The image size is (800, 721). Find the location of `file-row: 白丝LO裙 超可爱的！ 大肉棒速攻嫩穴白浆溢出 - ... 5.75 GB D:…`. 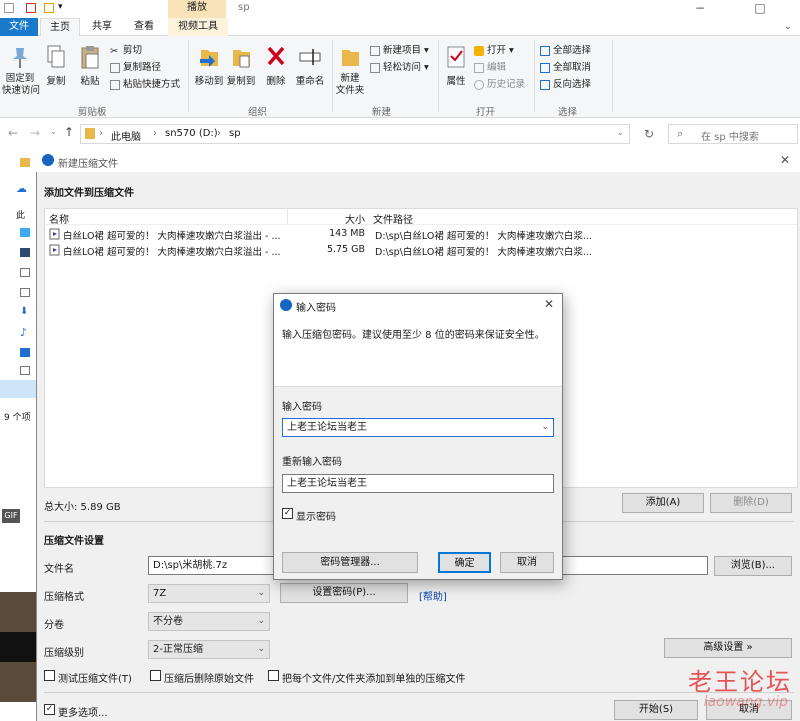

file-row: 白丝LO裙 超可爱的！ 大肉棒速攻嫩穴白浆溢出 - ... 5.75 GB D:… is located at coordinates (422, 250).